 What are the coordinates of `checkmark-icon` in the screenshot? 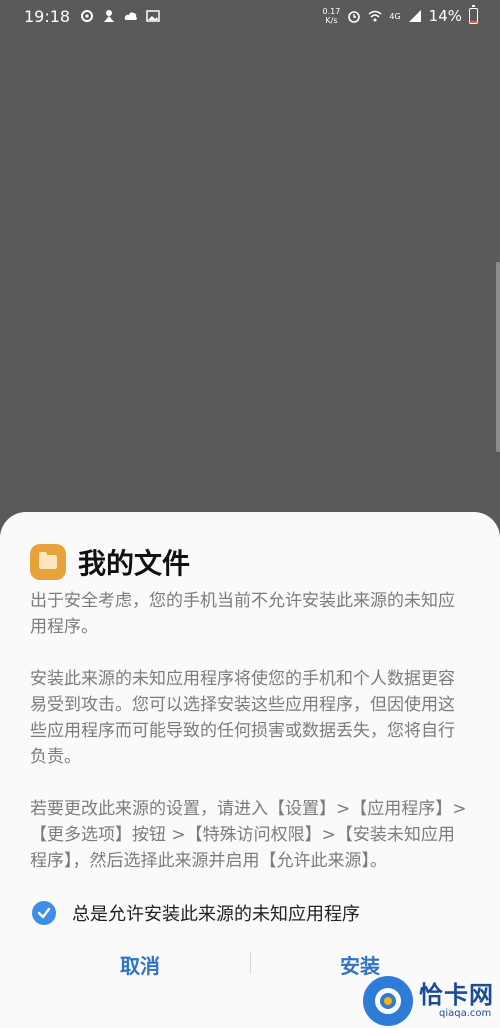 It's located at (44, 913).